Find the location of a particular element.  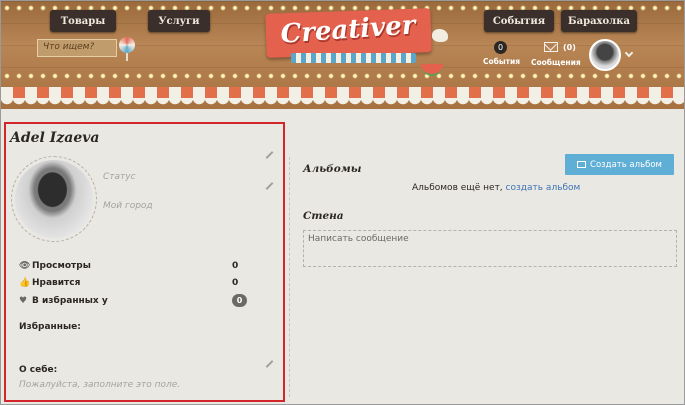

wall-title: Стена is located at coordinates (323, 216).